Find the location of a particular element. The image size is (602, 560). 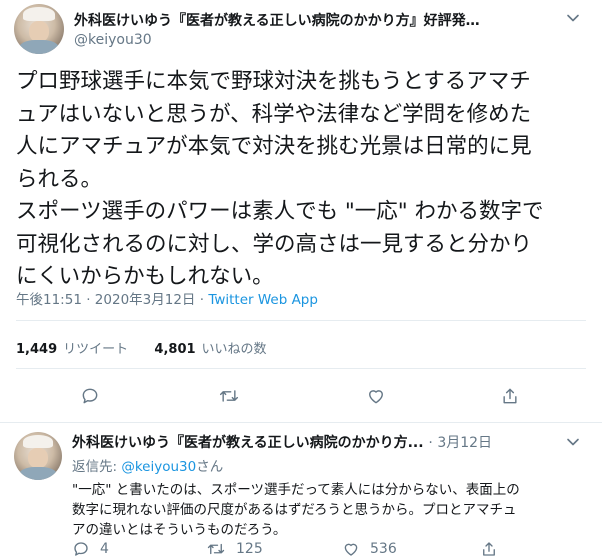

like-count: 536 is located at coordinates (383, 549).